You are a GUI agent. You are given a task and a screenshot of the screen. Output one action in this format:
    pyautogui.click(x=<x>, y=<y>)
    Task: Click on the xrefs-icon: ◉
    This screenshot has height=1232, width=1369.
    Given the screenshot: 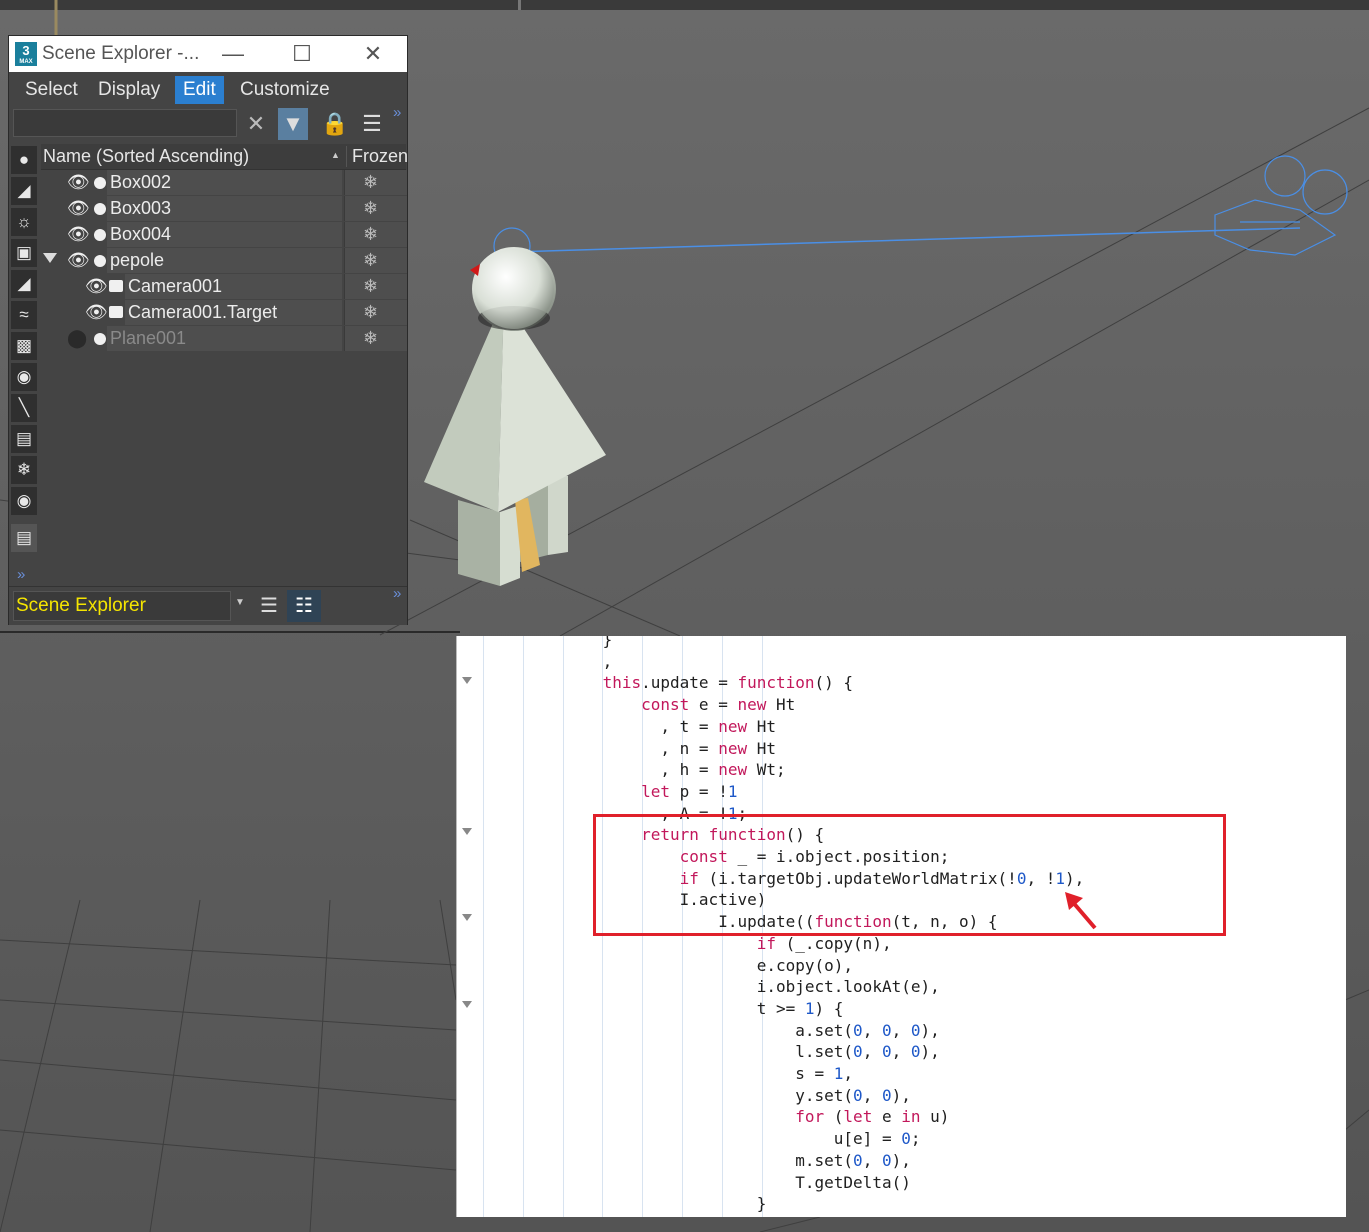 What is the action you would take?
    pyautogui.click(x=24, y=377)
    